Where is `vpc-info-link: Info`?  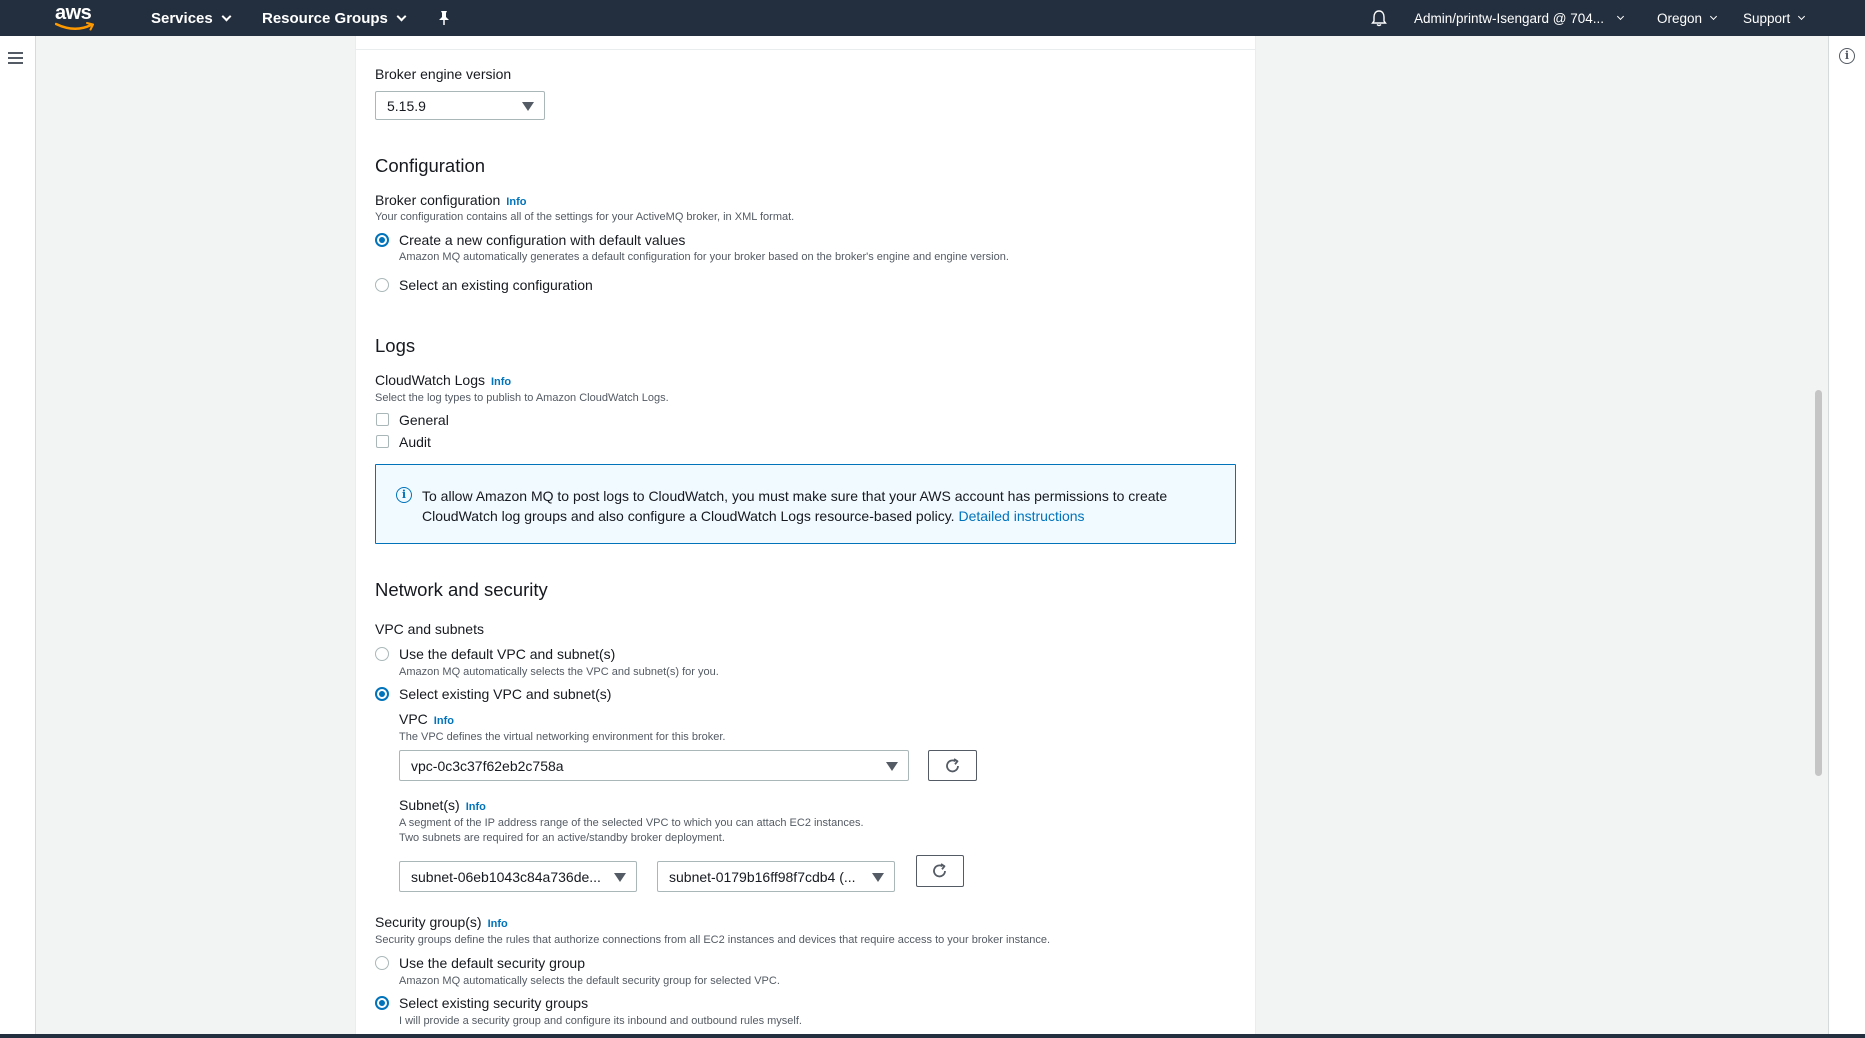
vpc-info-link: Info is located at coordinates (444, 721).